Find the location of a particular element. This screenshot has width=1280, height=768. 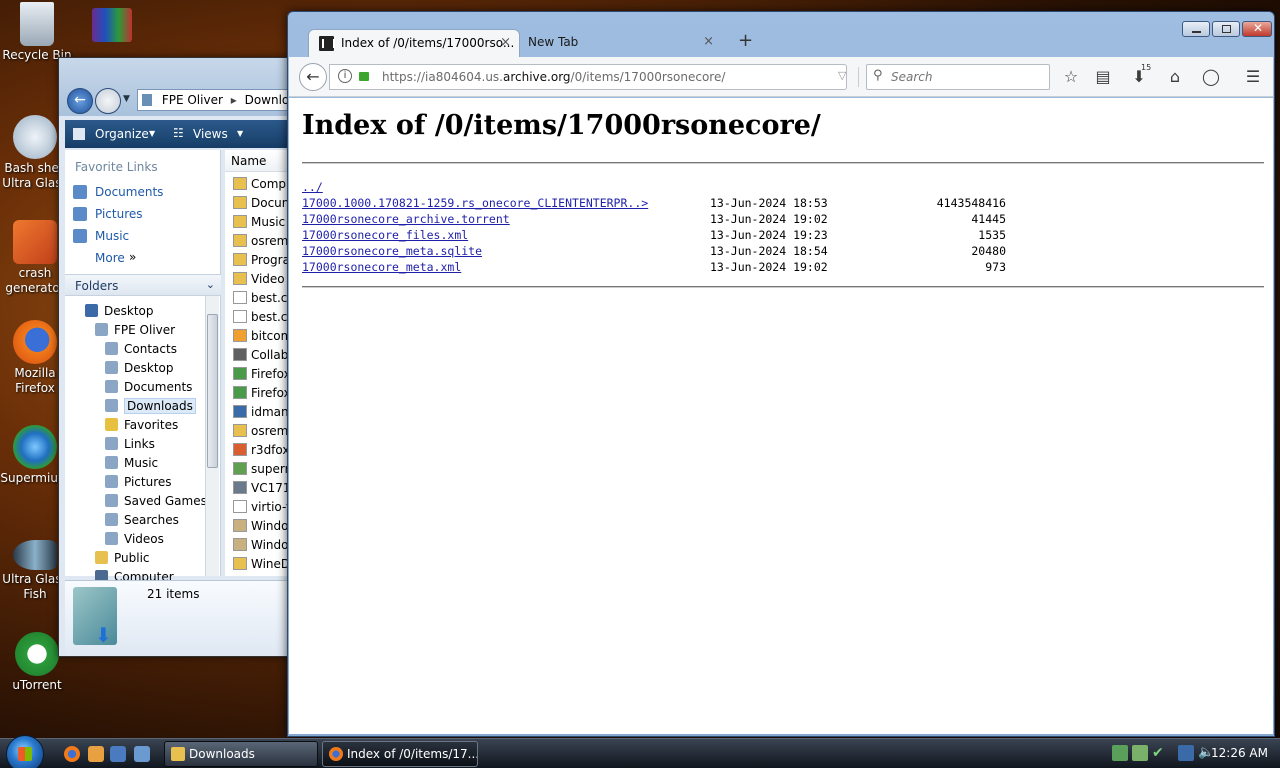

file-link: 17000rsonecore_files.xml is located at coordinates (385, 235).